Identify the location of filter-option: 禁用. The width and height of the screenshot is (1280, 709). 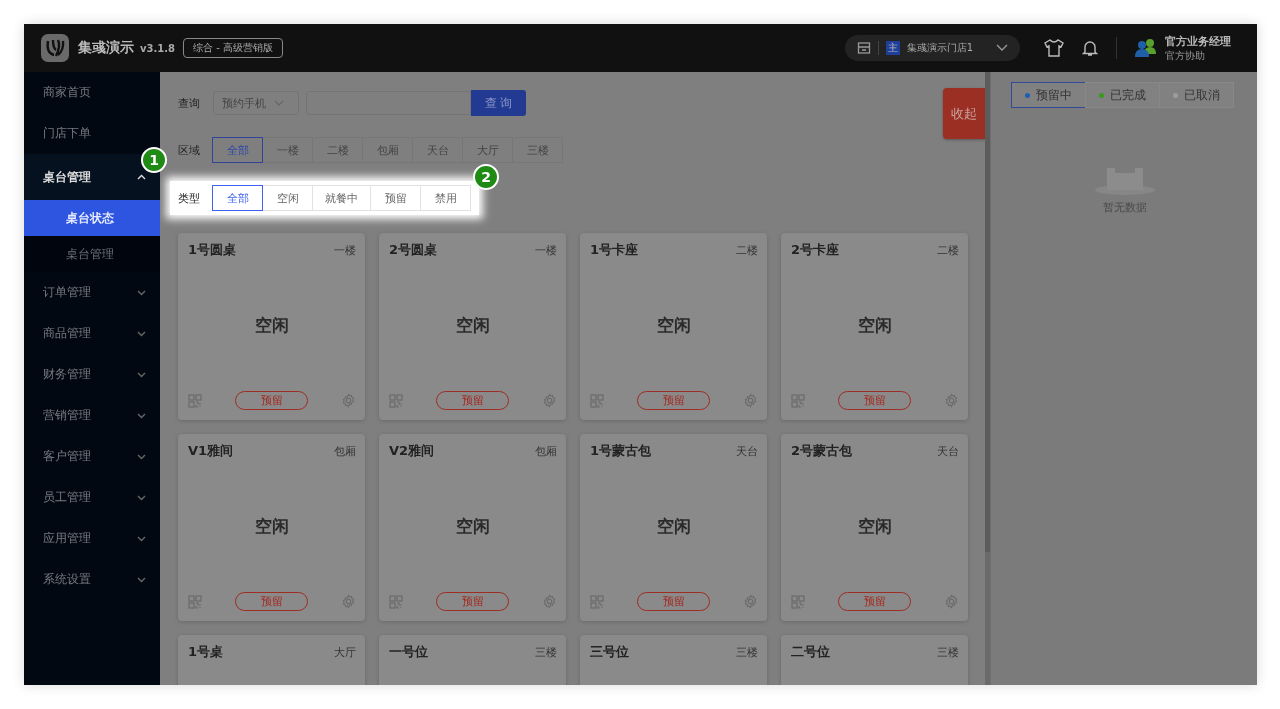
(445, 198).